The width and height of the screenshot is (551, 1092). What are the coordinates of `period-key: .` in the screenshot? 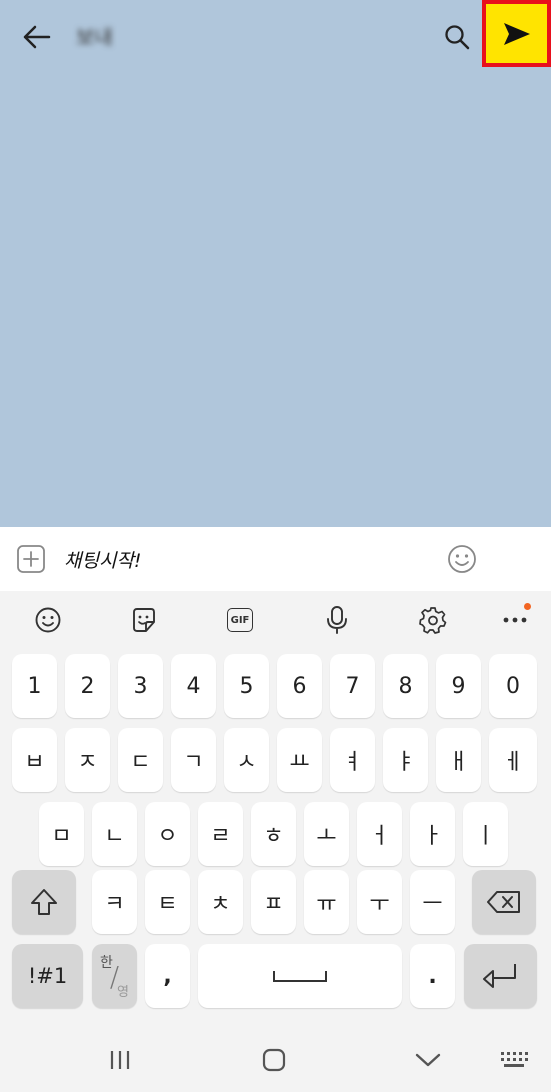 It's located at (432, 976).